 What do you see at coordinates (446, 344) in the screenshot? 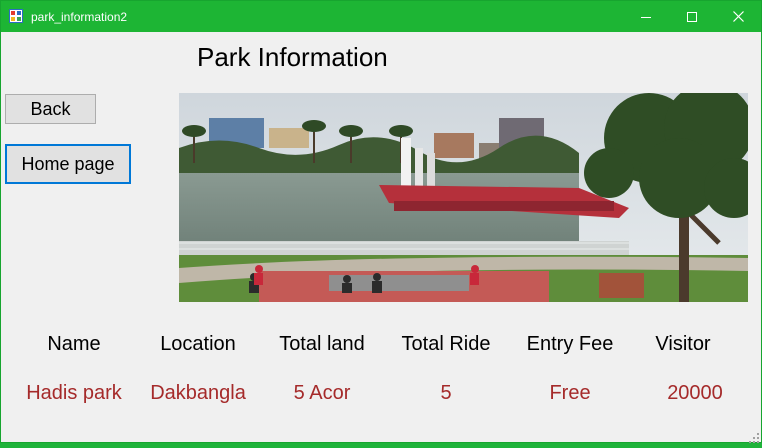
I see `header-total-ride: Total Ride` at bounding box center [446, 344].